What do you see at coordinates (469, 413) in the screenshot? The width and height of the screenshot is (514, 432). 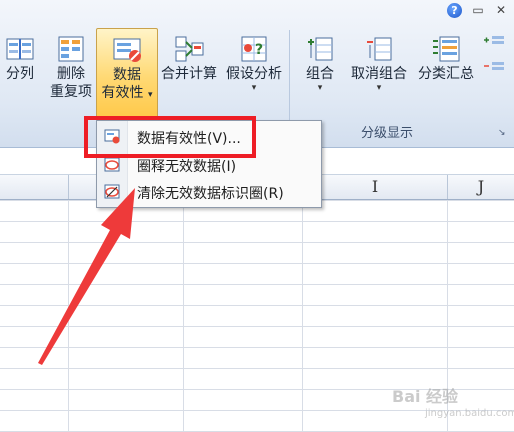 I see `watermark-url: jingyan.baidu.com` at bounding box center [469, 413].